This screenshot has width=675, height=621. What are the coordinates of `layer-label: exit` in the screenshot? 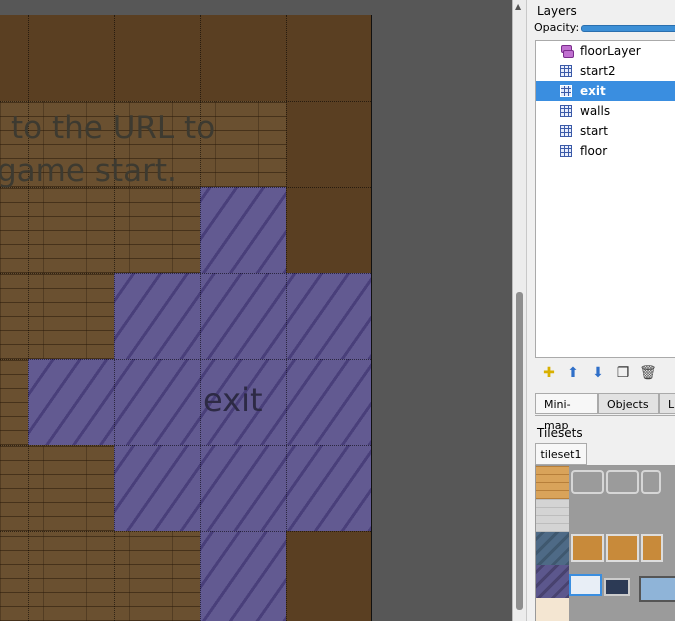 It's located at (593, 91).